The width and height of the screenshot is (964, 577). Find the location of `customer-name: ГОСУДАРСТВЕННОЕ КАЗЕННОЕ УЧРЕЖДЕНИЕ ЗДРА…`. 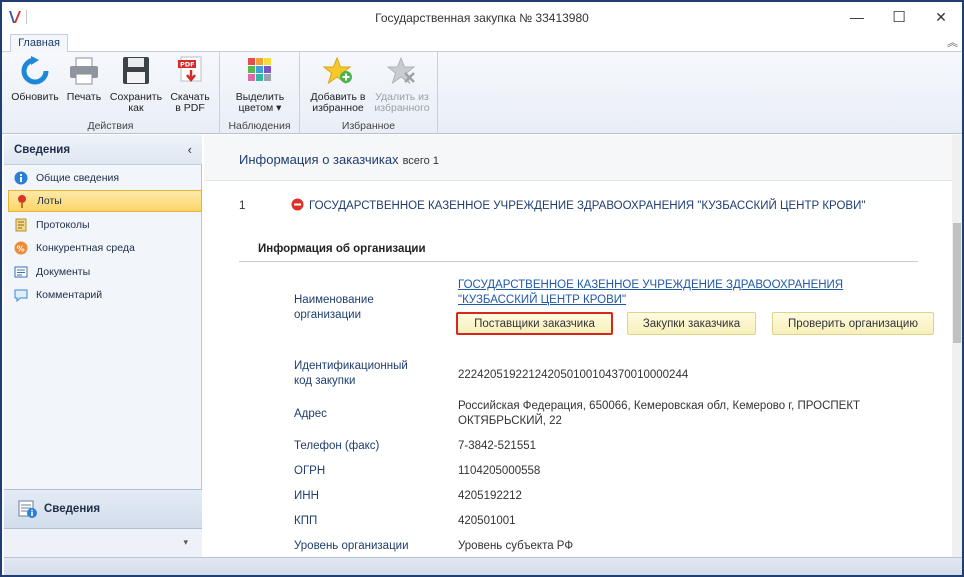

customer-name: ГОСУДАРСТВЕННОЕ КАЗЕННОЕ УЧРЕЖДЕНИЕ ЗДРА… is located at coordinates (587, 206).